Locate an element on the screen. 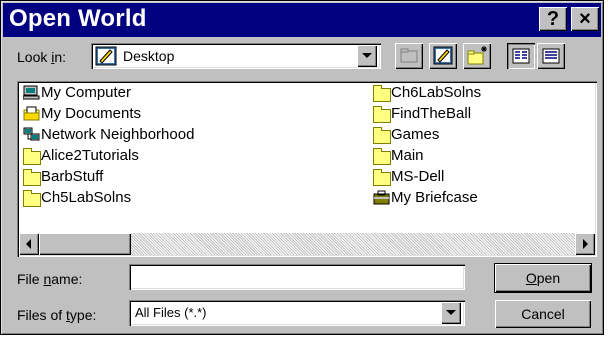 This screenshot has height=337, width=608. help-button: ? is located at coordinates (553, 19).